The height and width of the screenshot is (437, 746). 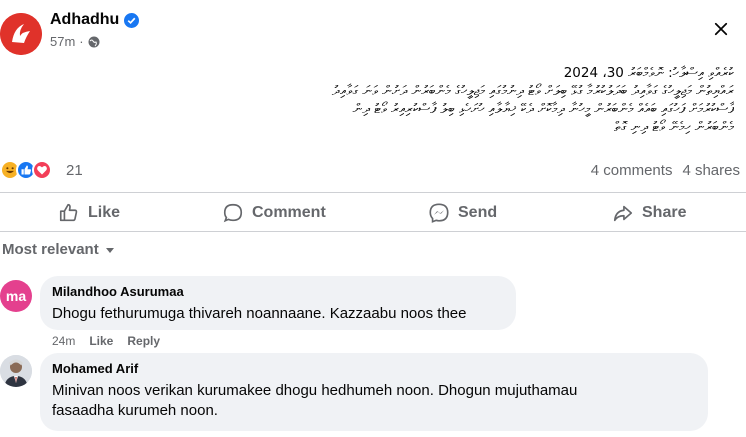 What do you see at coordinates (374, 369) in the screenshot?
I see `comment-author: Mohamed Arif` at bounding box center [374, 369].